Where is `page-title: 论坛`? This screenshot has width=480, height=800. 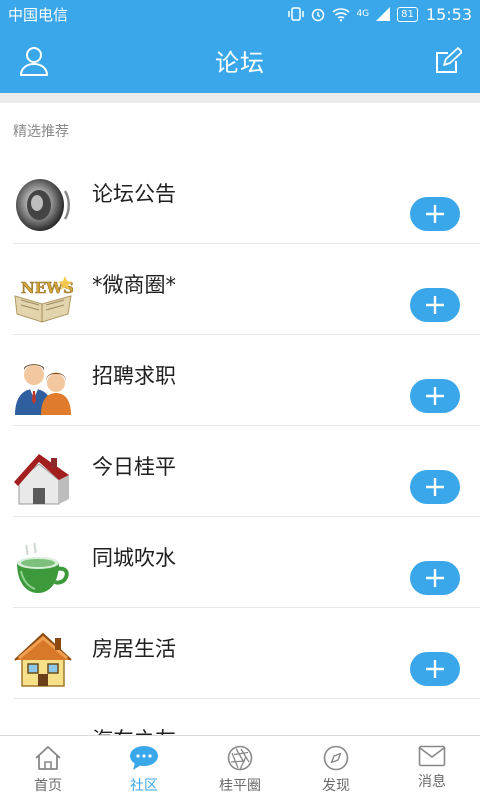
page-title: 论坛 is located at coordinates (240, 63).